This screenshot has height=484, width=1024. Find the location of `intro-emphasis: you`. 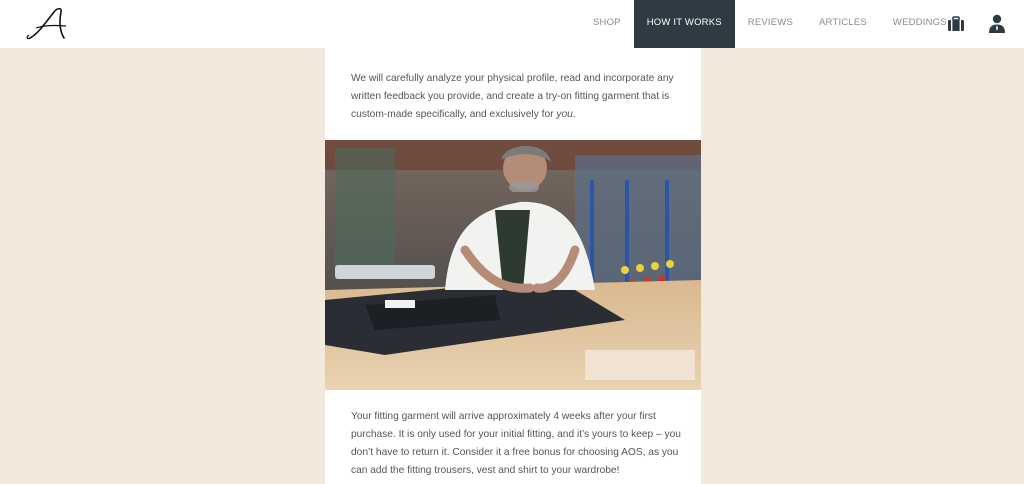

intro-emphasis: you is located at coordinates (564, 114).